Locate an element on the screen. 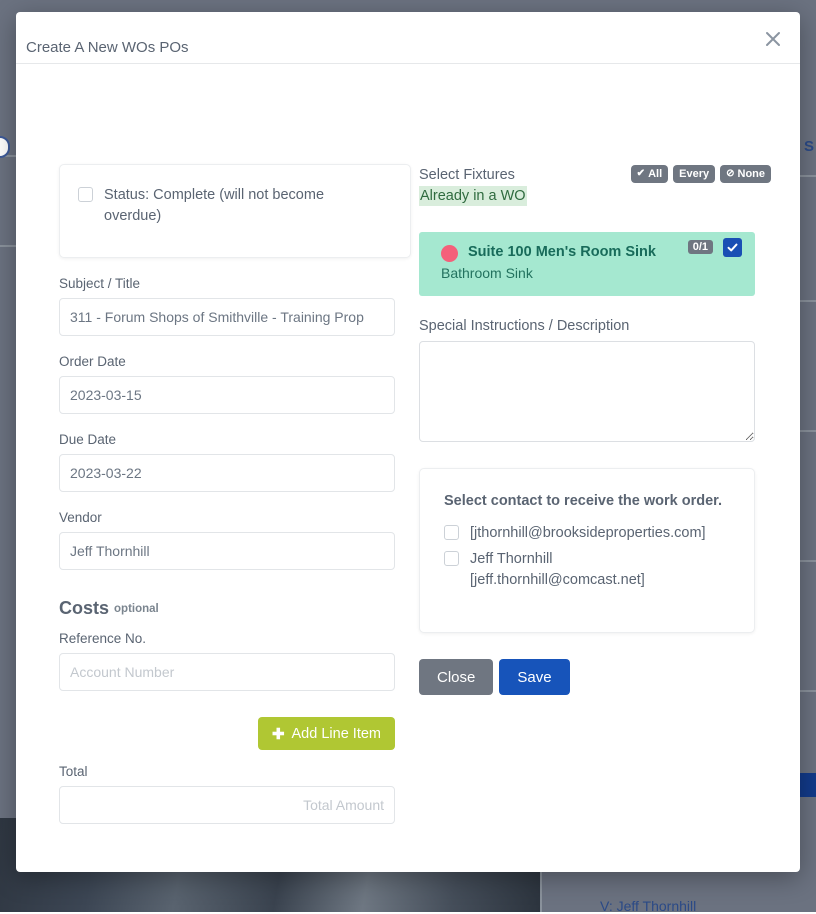  costs-heading-text: Costs is located at coordinates (84, 608).